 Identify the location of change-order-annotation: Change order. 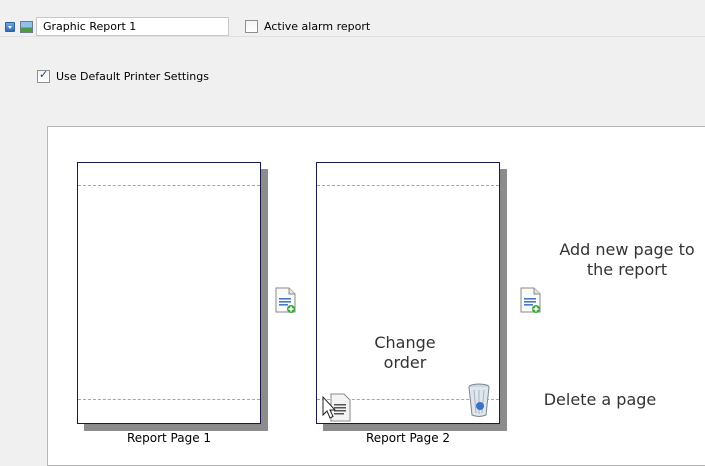
(405, 352).